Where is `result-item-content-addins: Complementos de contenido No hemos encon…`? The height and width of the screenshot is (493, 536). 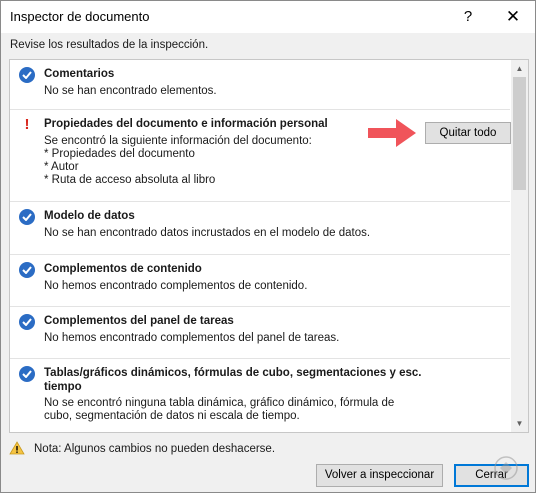
result-item-content-addins: Complementos de contenido No hemos encon… is located at coordinates (260, 281).